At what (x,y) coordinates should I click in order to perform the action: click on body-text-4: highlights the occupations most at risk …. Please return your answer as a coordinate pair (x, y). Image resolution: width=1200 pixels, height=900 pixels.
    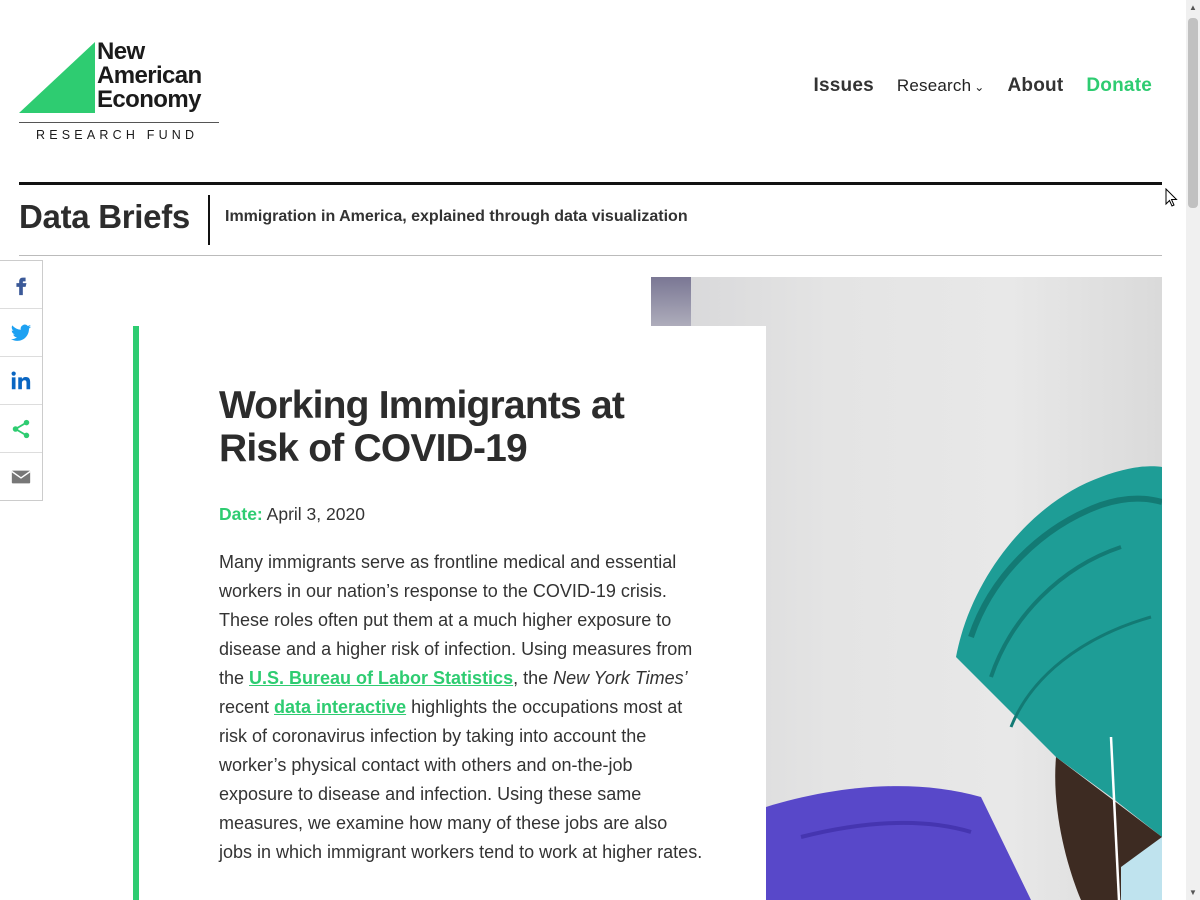
    Looking at the image, I should click on (461, 779).